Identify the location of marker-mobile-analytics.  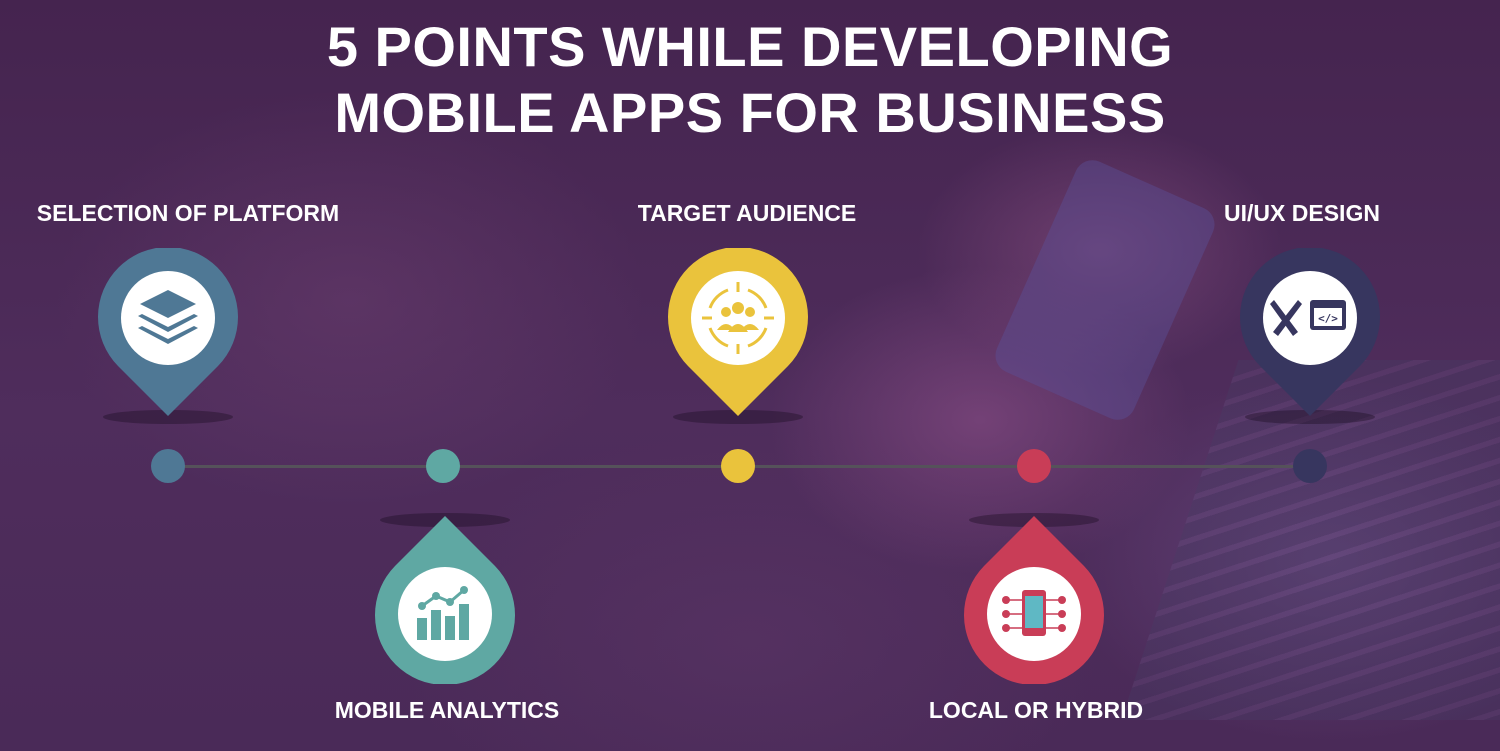
(445, 600).